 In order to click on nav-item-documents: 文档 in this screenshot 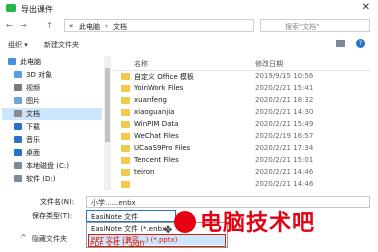, I will do `click(52, 114)`.